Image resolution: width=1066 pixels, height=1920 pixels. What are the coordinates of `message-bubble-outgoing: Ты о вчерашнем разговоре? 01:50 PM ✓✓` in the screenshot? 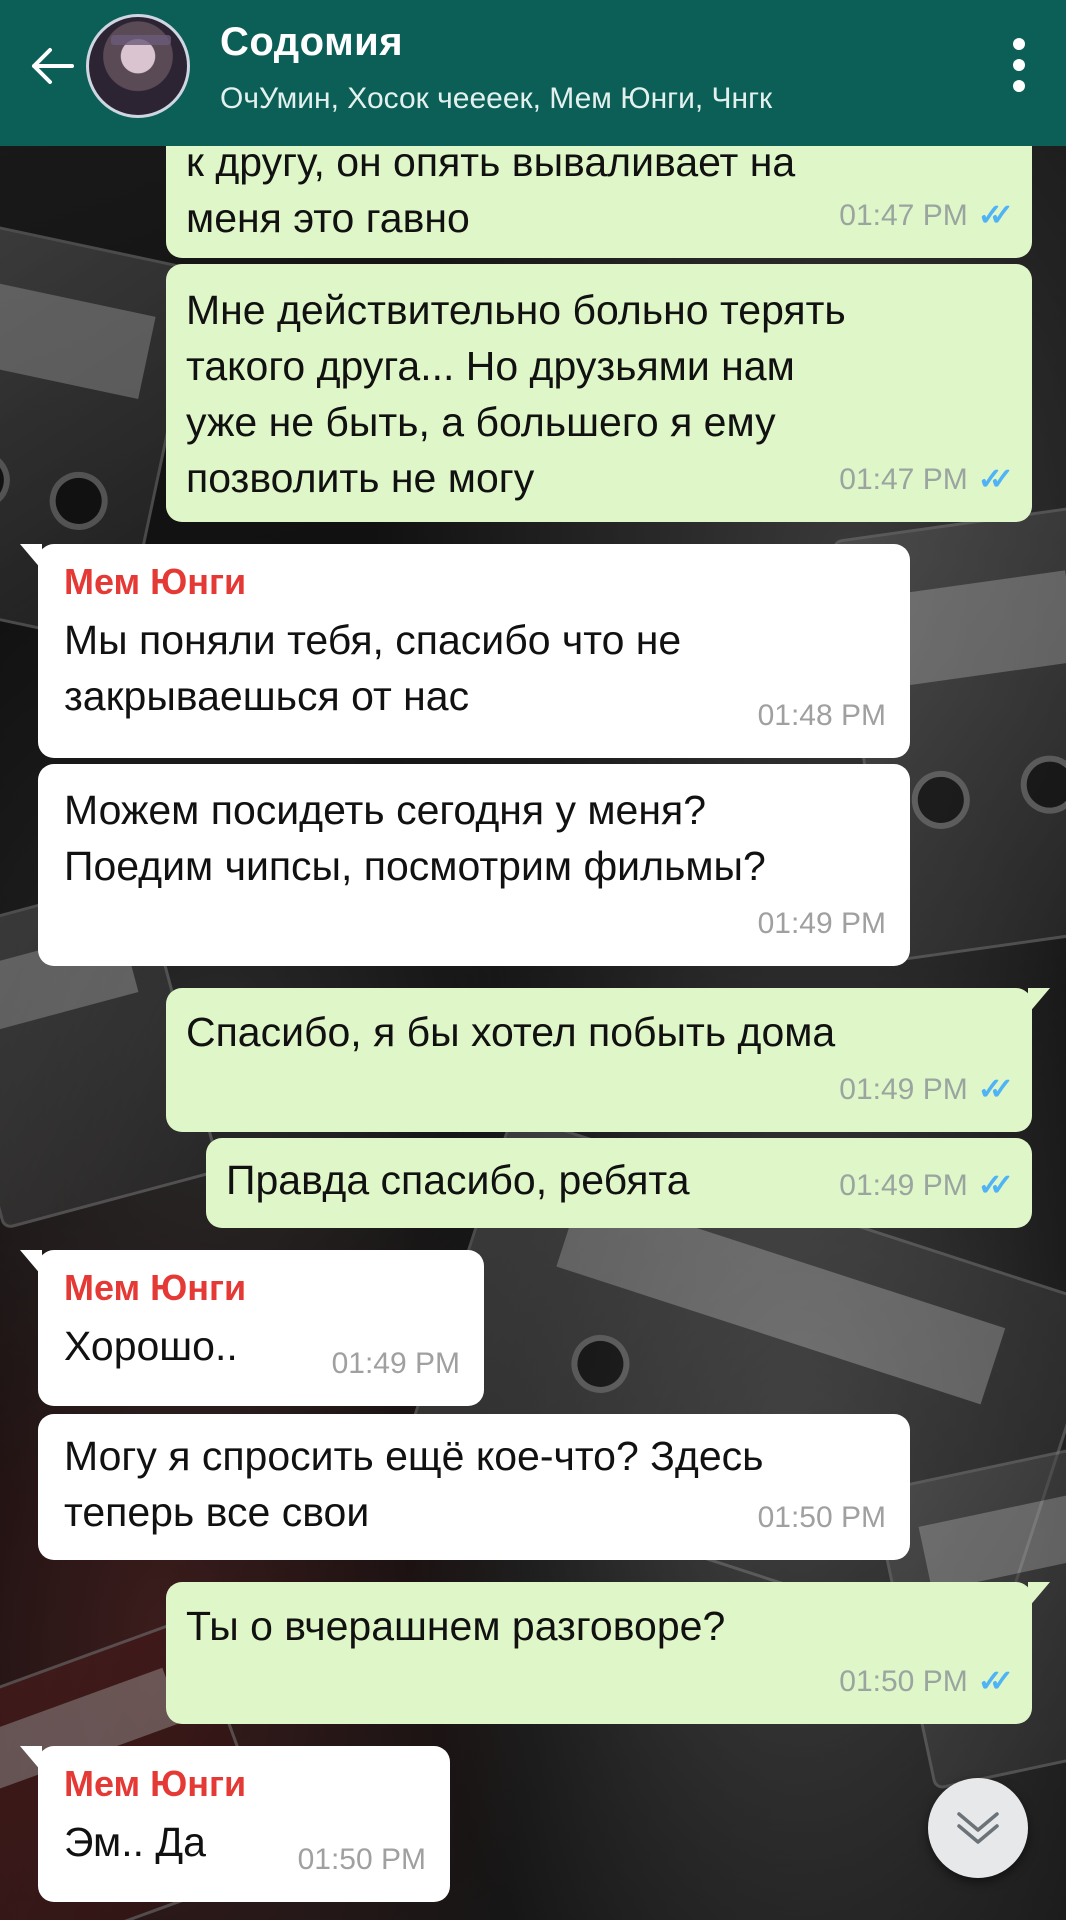 It's located at (608, 1653).